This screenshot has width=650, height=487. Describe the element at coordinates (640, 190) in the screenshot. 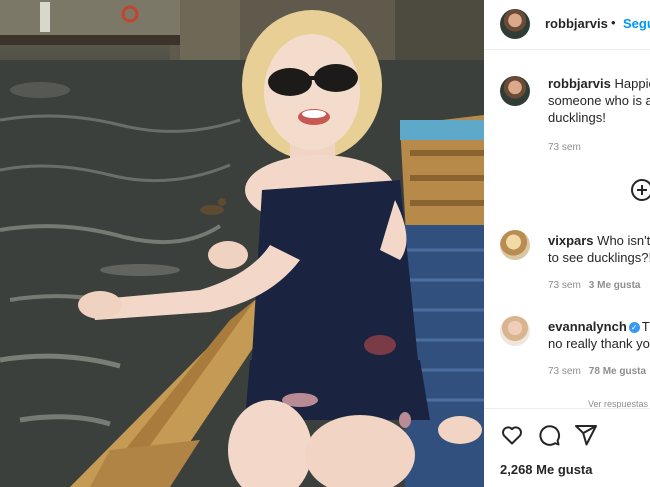

I see `add-comment-icon` at that location.